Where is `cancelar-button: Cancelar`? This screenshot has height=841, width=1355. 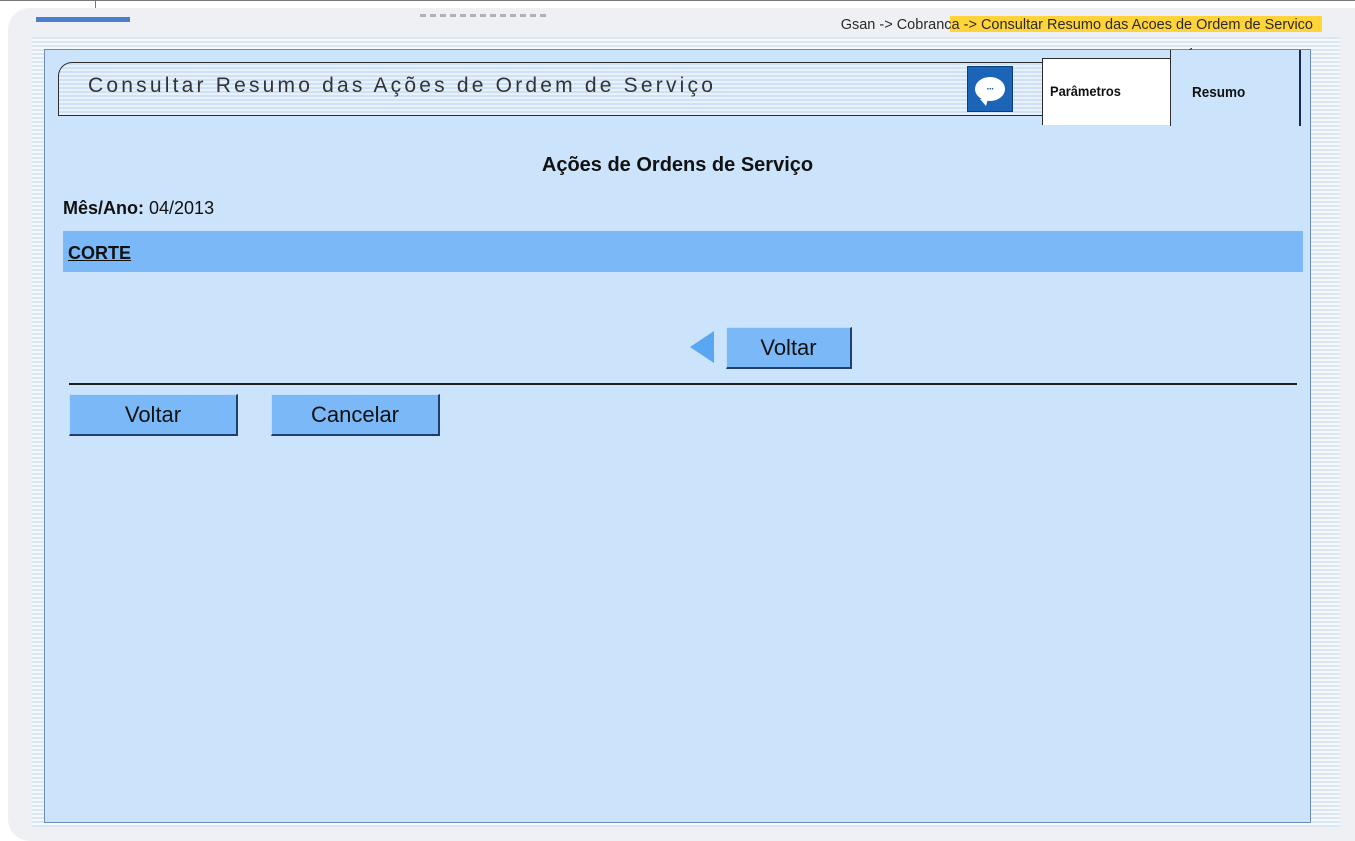
cancelar-button: Cancelar is located at coordinates (355, 415).